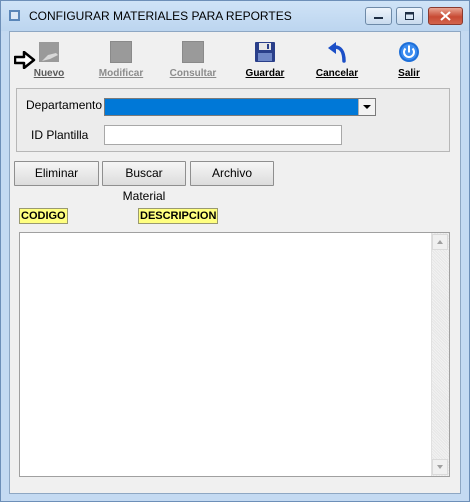 The height and width of the screenshot is (502, 470). I want to click on departamento-label: Departamento, so click(64, 105).